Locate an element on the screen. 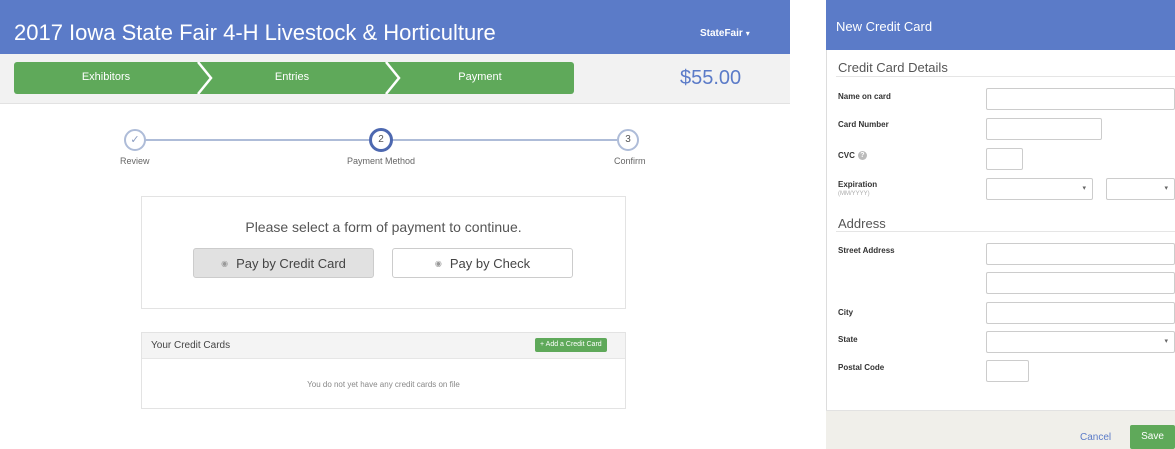 The height and width of the screenshot is (449, 1175). pay-by-credit-card-button: ◉ Pay by Credit Card is located at coordinates (283, 263).